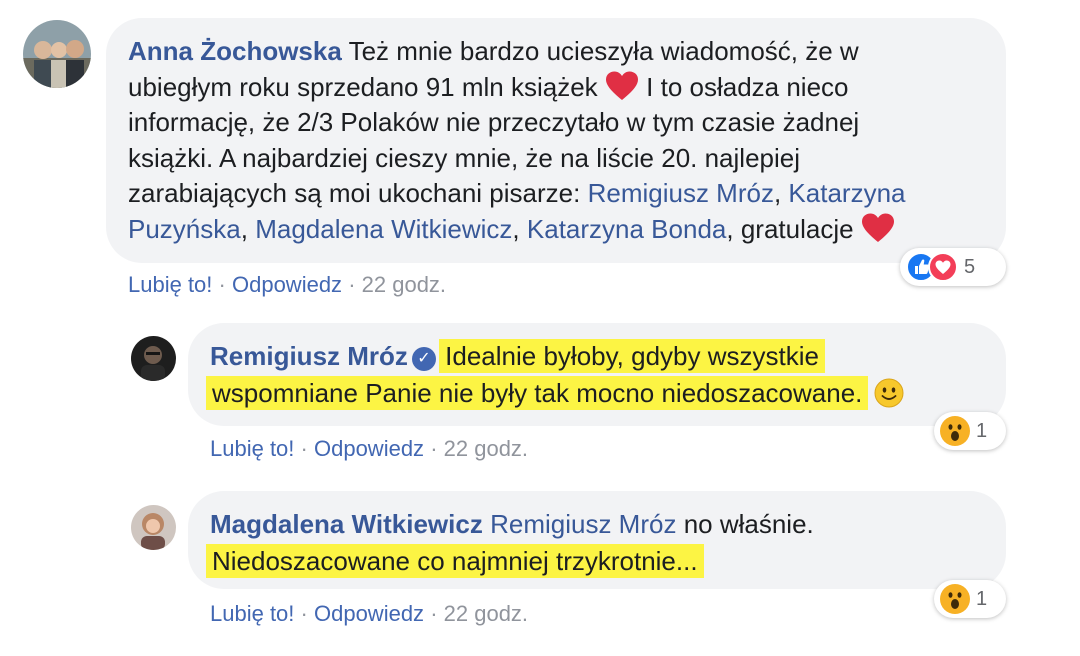  I want to click on comment-text: zarabiających są moi ukochani pisarze:, so click(354, 193).